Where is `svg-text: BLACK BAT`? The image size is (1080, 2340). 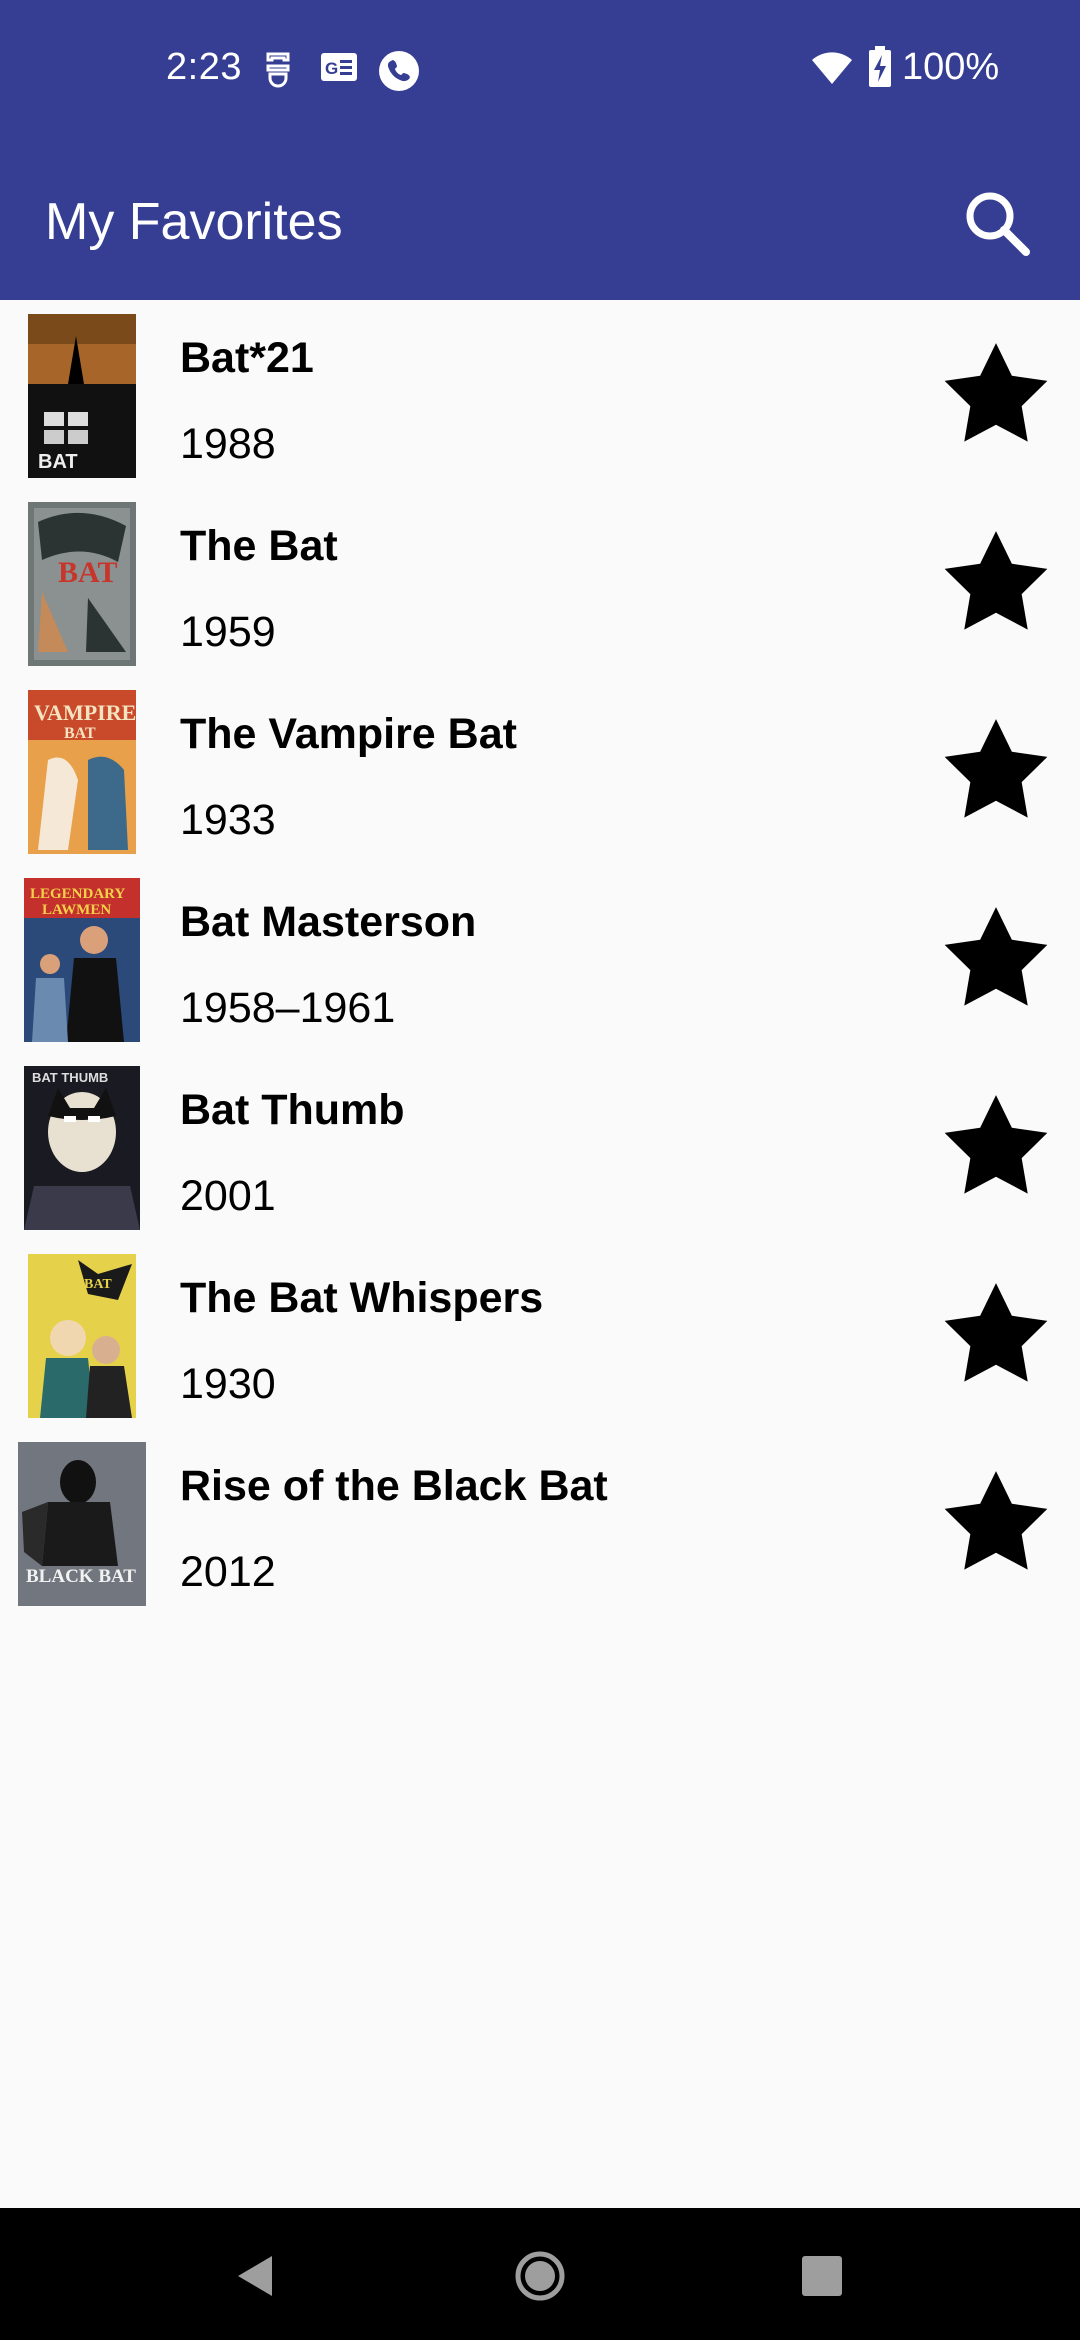 svg-text: BLACK BAT is located at coordinates (81, 1576).